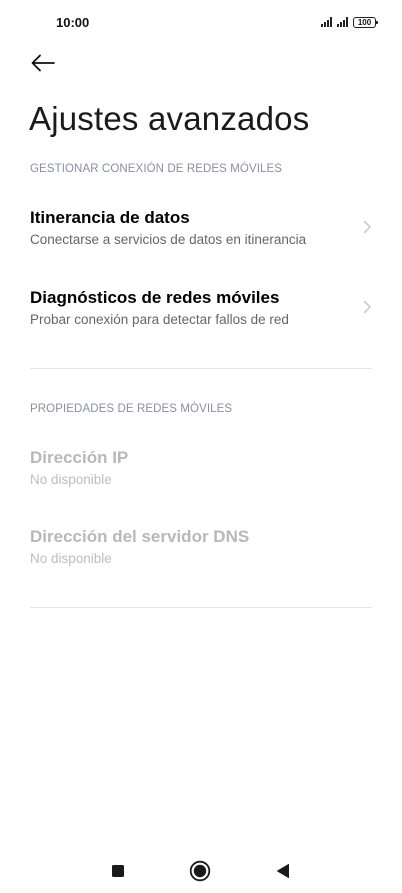 This screenshot has height=893, width=402. I want to click on item-title: Dirección del servidor DNS, so click(140, 536).